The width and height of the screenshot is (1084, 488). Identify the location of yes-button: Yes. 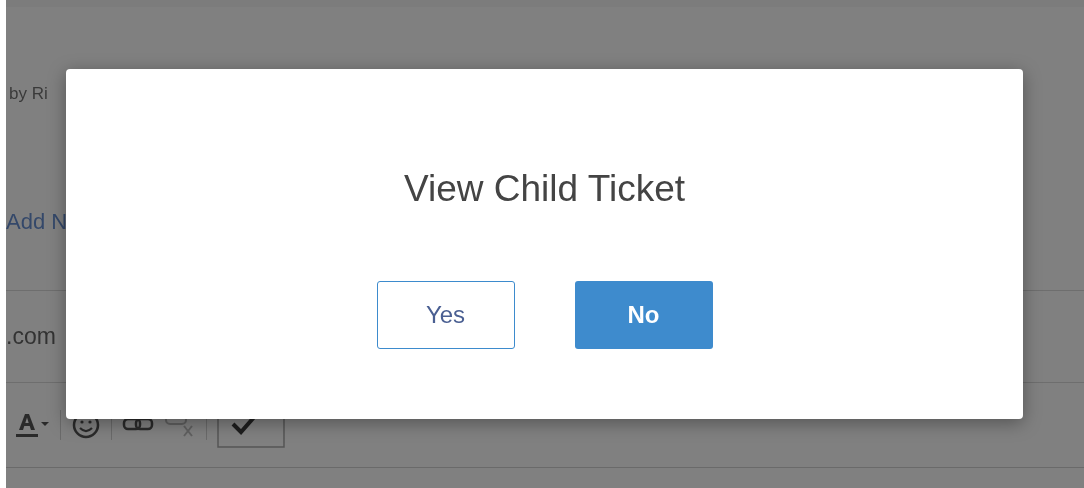
(445, 315).